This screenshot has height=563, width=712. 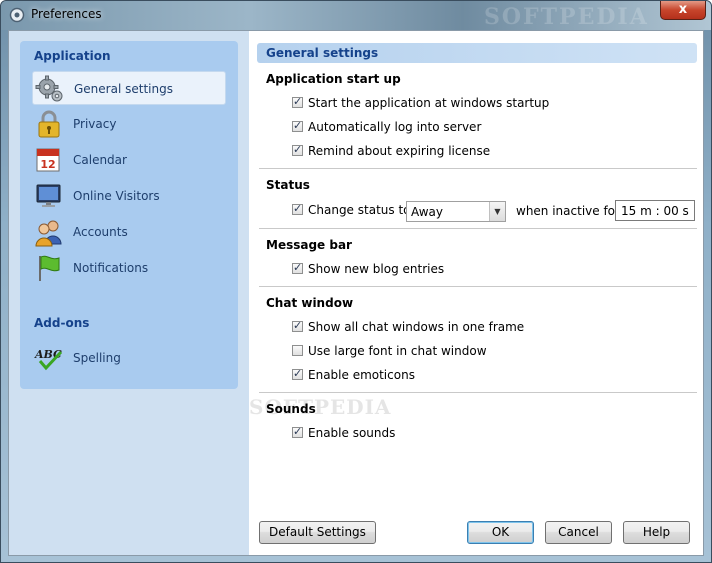 I want to click on checkbox-box, so click(x=297, y=350).